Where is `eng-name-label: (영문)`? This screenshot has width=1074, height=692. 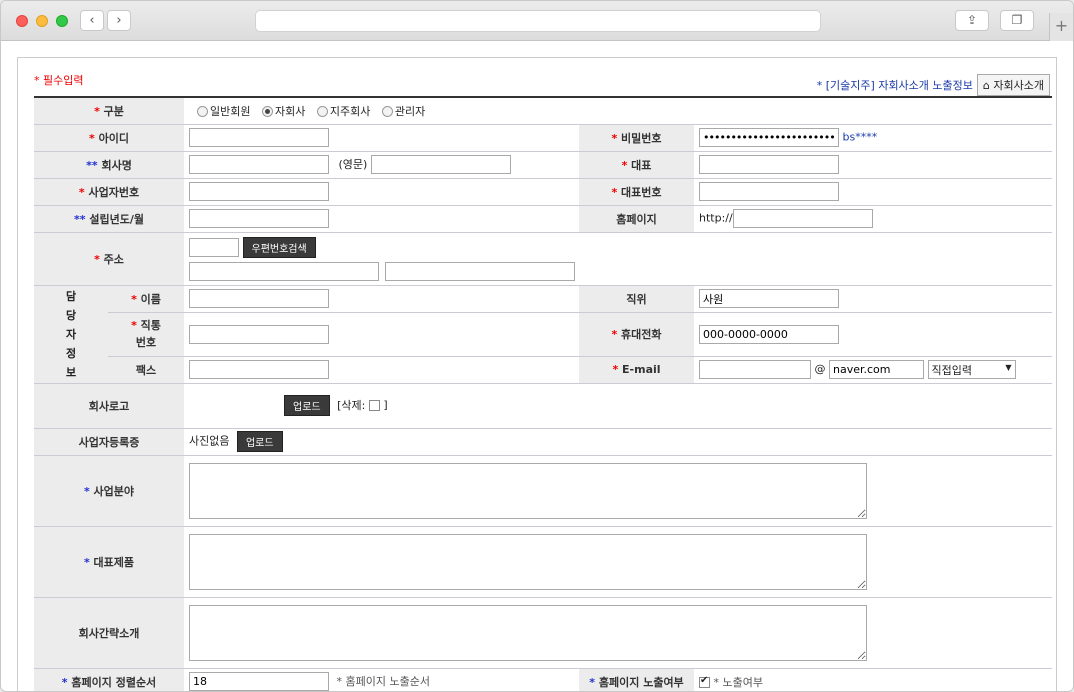 eng-name-label: (영문) is located at coordinates (353, 164).